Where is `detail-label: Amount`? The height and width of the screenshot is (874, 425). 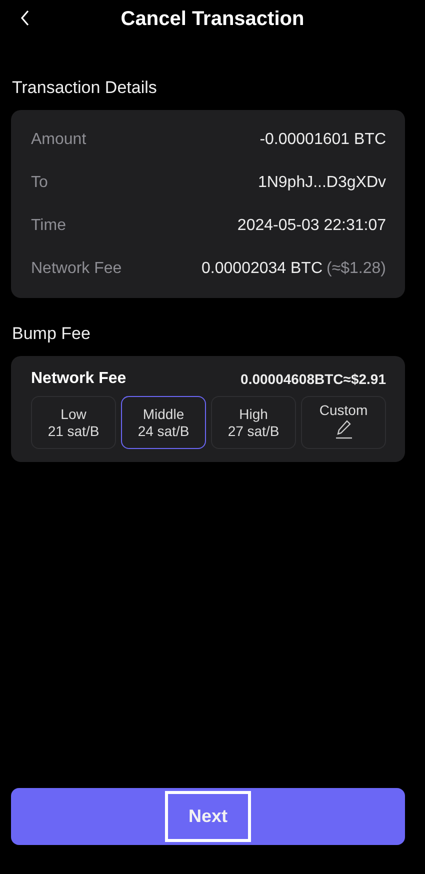 detail-label: Amount is located at coordinates (58, 139).